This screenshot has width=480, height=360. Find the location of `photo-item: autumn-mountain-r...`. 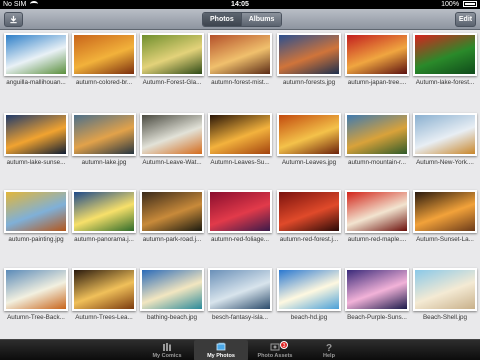

photo-item: autumn-mountain-r... is located at coordinates (377, 146).